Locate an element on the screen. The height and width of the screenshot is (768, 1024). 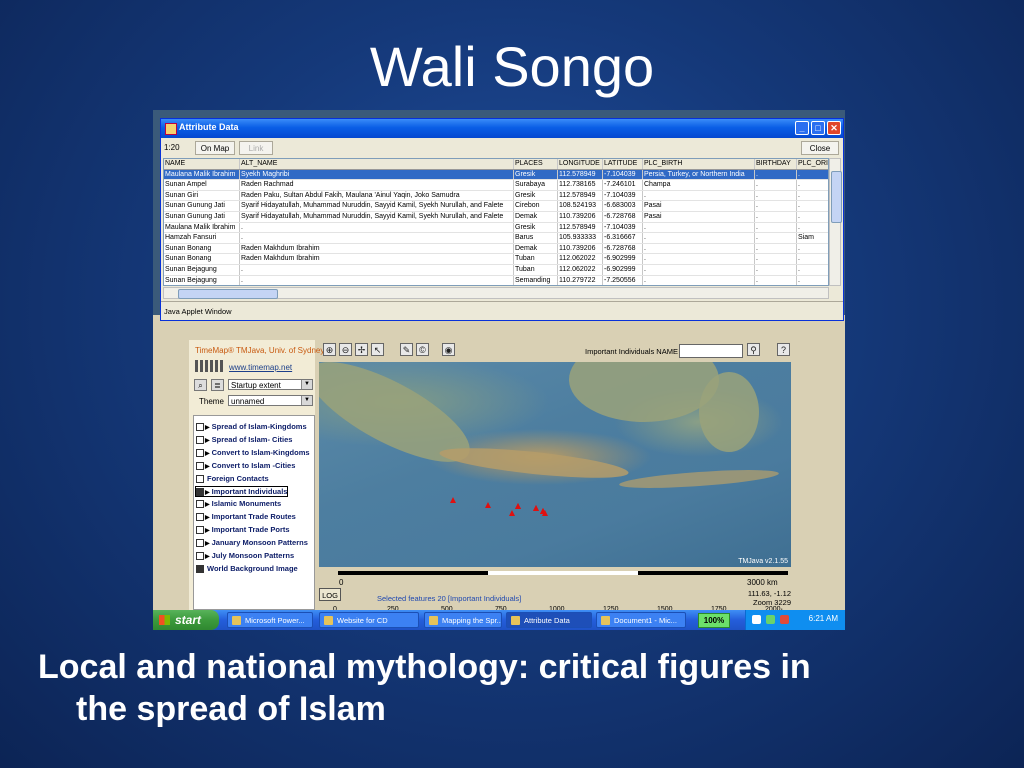
layer-item: ▶ Important Trade Ports is located at coordinates (243, 530).